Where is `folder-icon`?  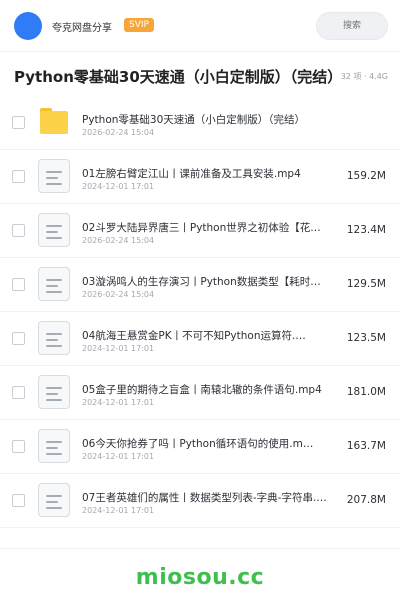
folder-icon is located at coordinates (54, 121).